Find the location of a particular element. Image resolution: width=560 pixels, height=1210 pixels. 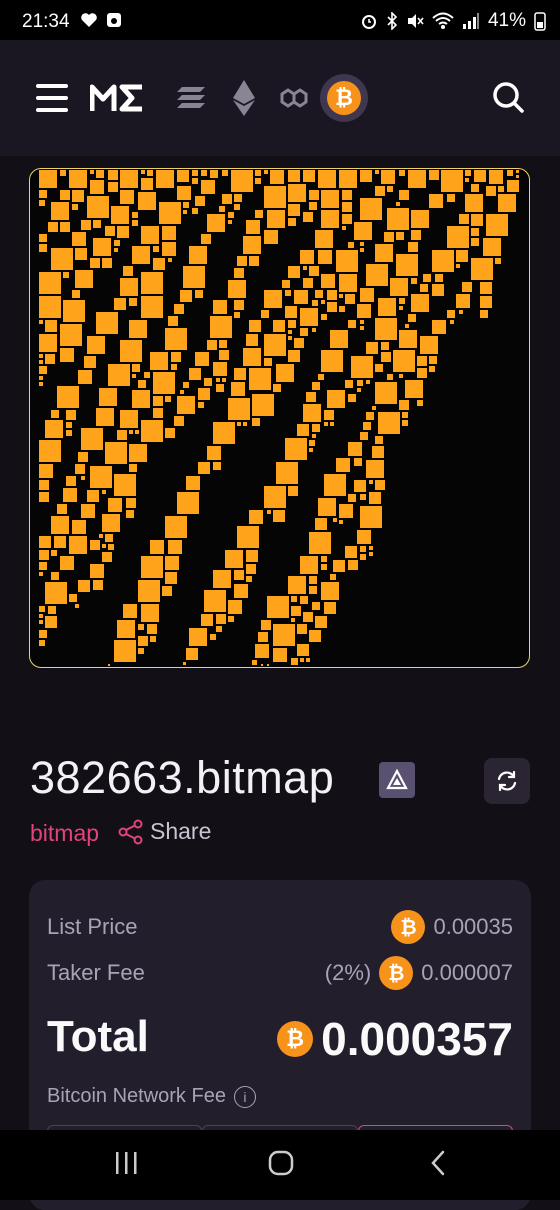

magic-eden-logo is located at coordinates (118, 98).